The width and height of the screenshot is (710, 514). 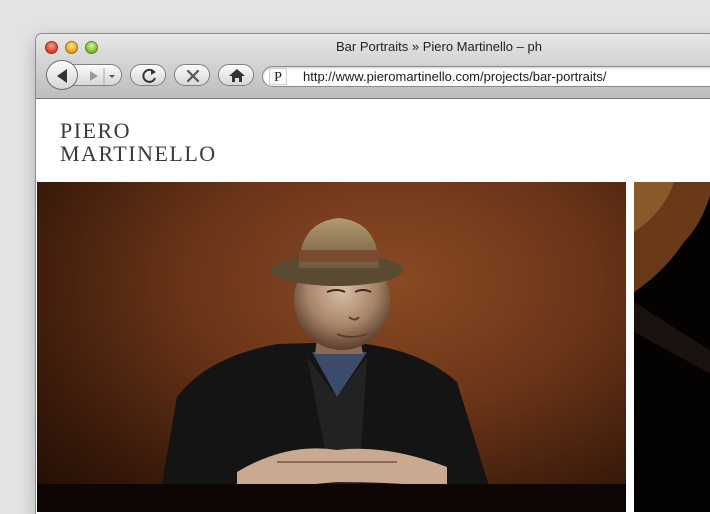 I want to click on logo-line-first-name: PIERO, so click(x=96, y=130).